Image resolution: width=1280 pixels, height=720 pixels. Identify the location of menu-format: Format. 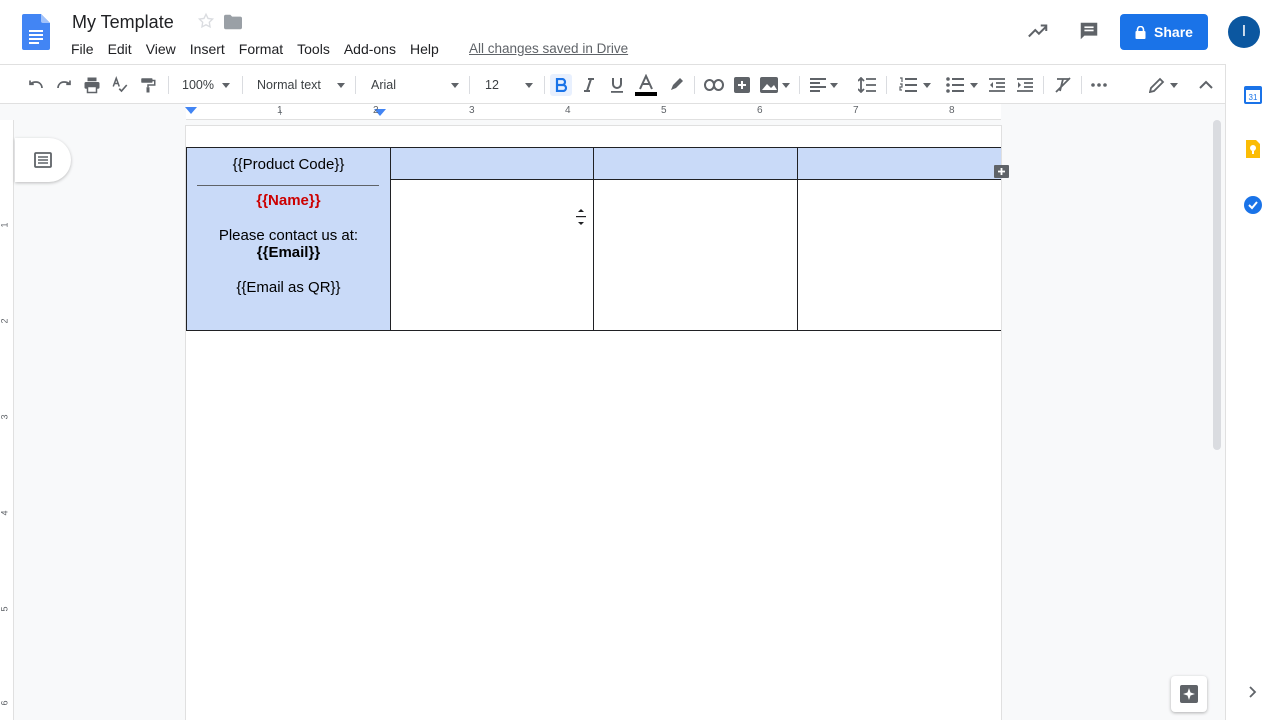
(261, 50).